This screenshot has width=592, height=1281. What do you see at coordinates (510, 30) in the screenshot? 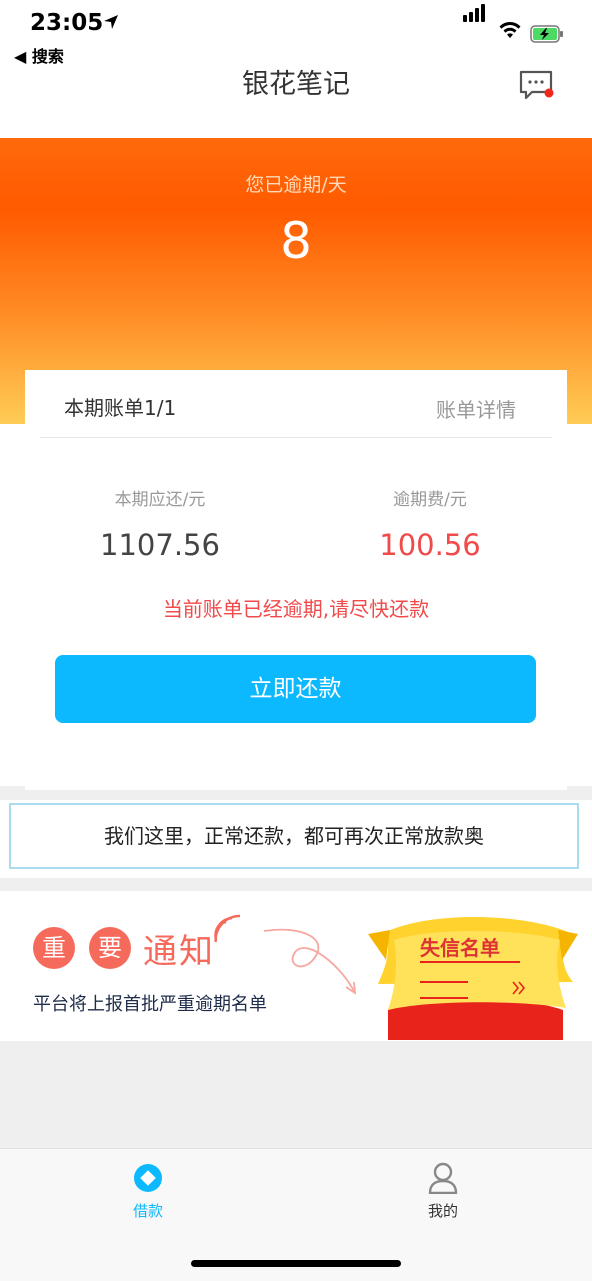
I see `wifi-icon` at bounding box center [510, 30].